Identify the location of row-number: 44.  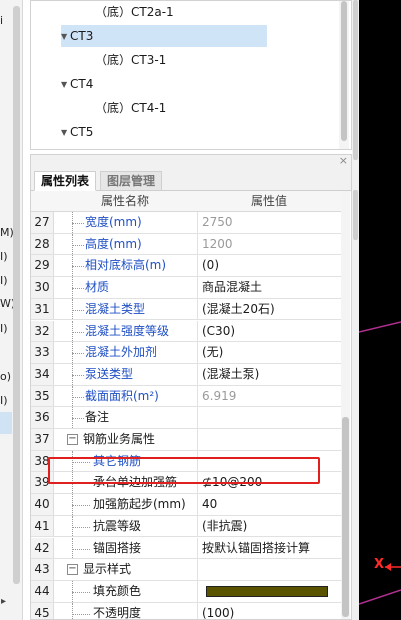
(42, 591).